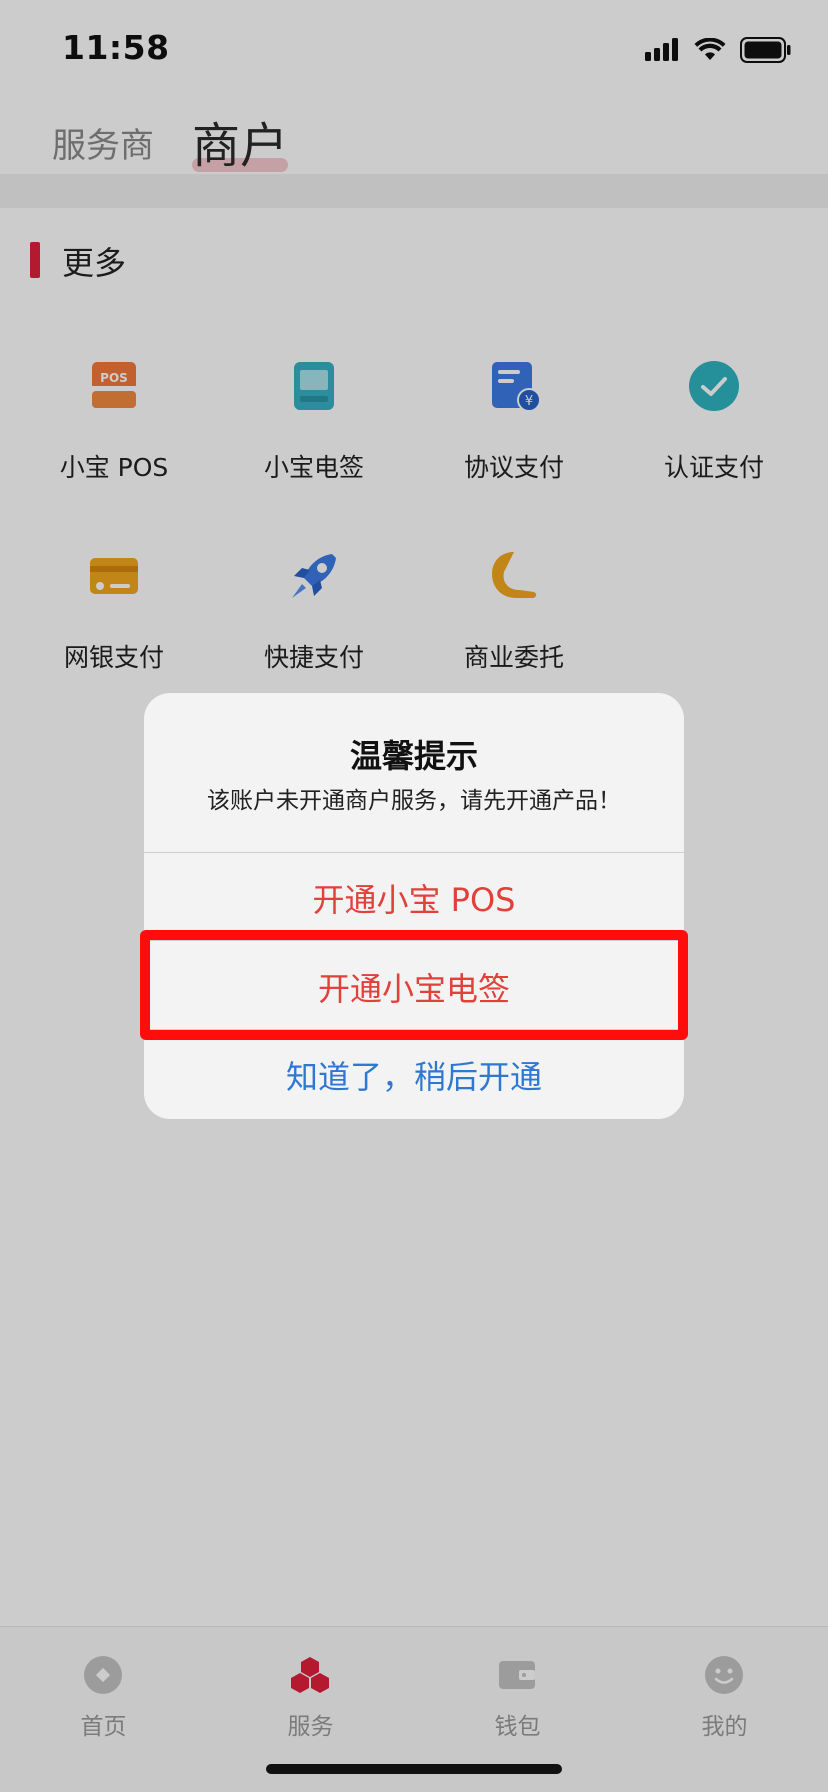 The width and height of the screenshot is (828, 1792). What do you see at coordinates (414, 1769) in the screenshot?
I see `home-indicator` at bounding box center [414, 1769].